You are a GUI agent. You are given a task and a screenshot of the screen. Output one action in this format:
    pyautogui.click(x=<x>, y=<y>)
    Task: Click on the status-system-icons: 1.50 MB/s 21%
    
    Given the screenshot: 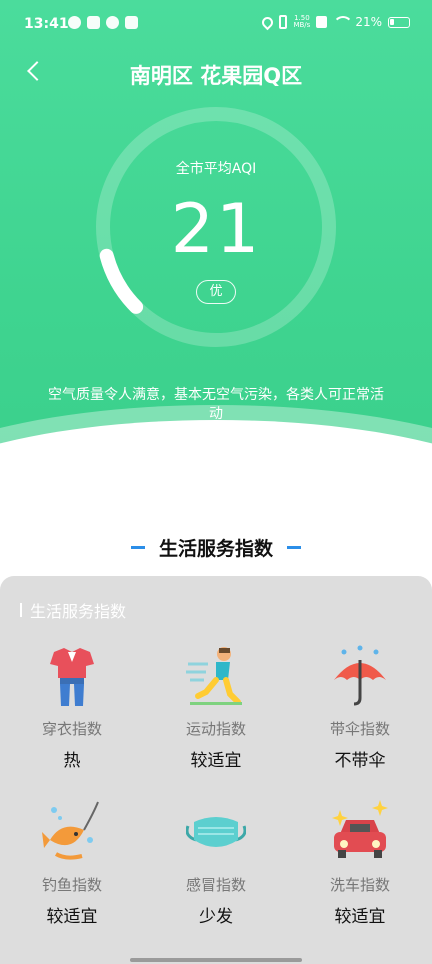 What is the action you would take?
    pyautogui.click(x=335, y=22)
    